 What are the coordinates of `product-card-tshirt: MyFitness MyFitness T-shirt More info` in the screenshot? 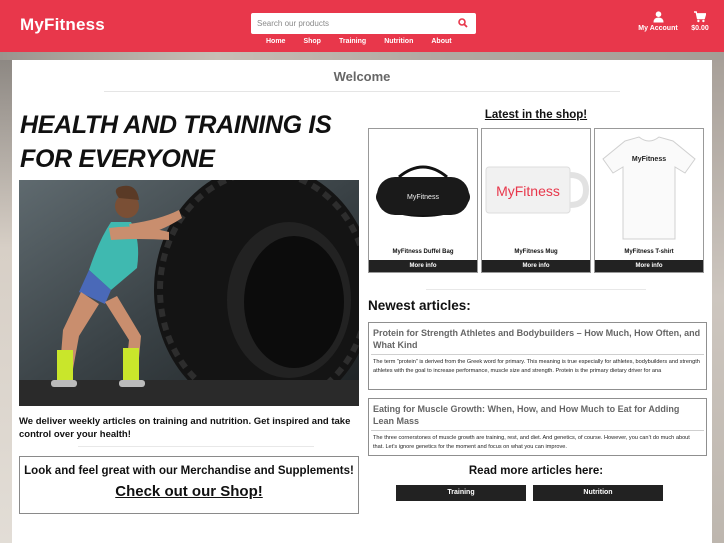 It's located at (649, 200).